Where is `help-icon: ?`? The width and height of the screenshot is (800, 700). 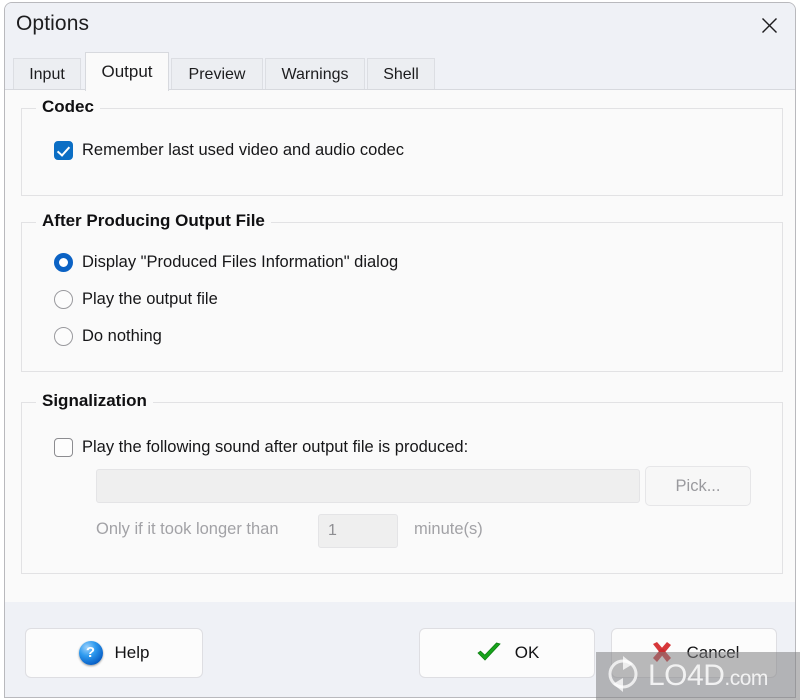
help-icon: ? is located at coordinates (90, 653).